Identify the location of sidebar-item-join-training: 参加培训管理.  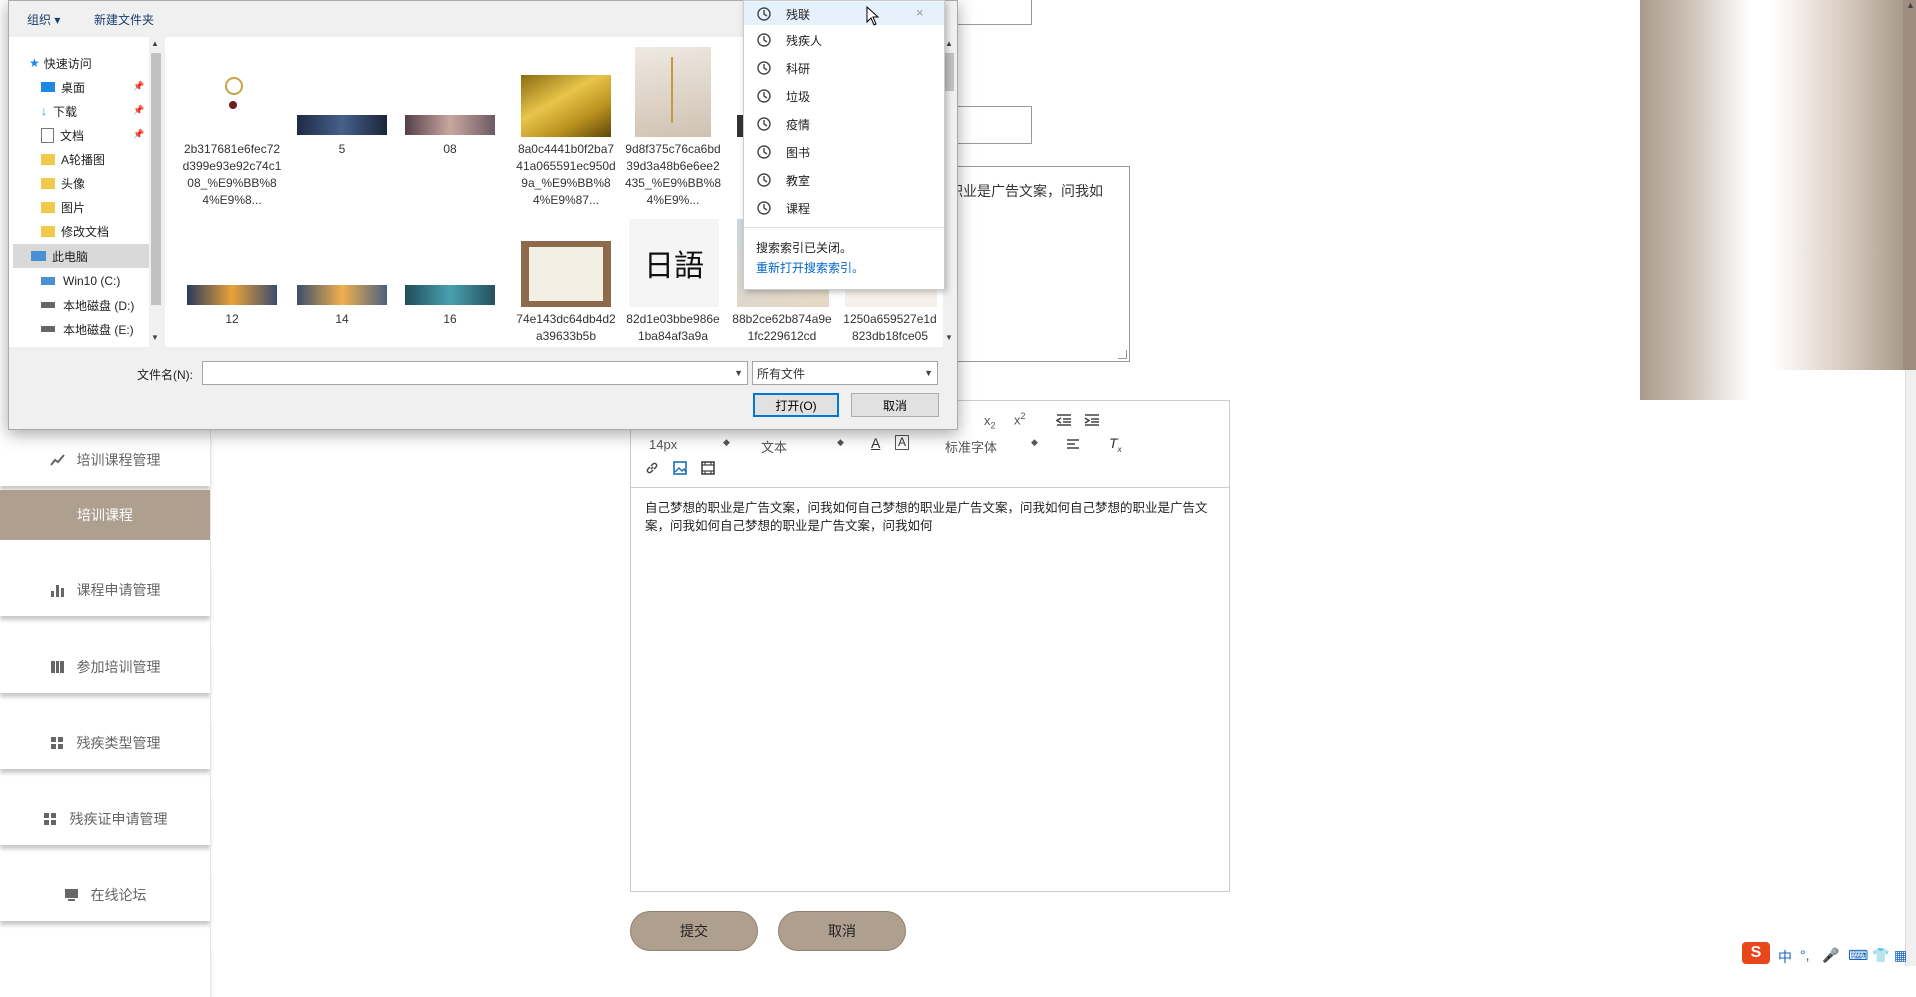
(105, 667).